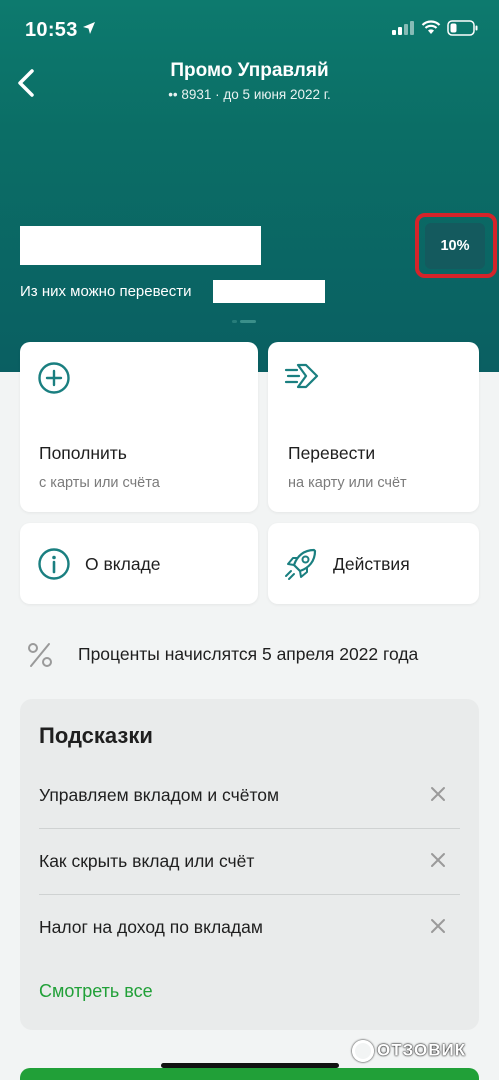  Describe the element at coordinates (245, 321) in the screenshot. I see `page-indicator` at that location.